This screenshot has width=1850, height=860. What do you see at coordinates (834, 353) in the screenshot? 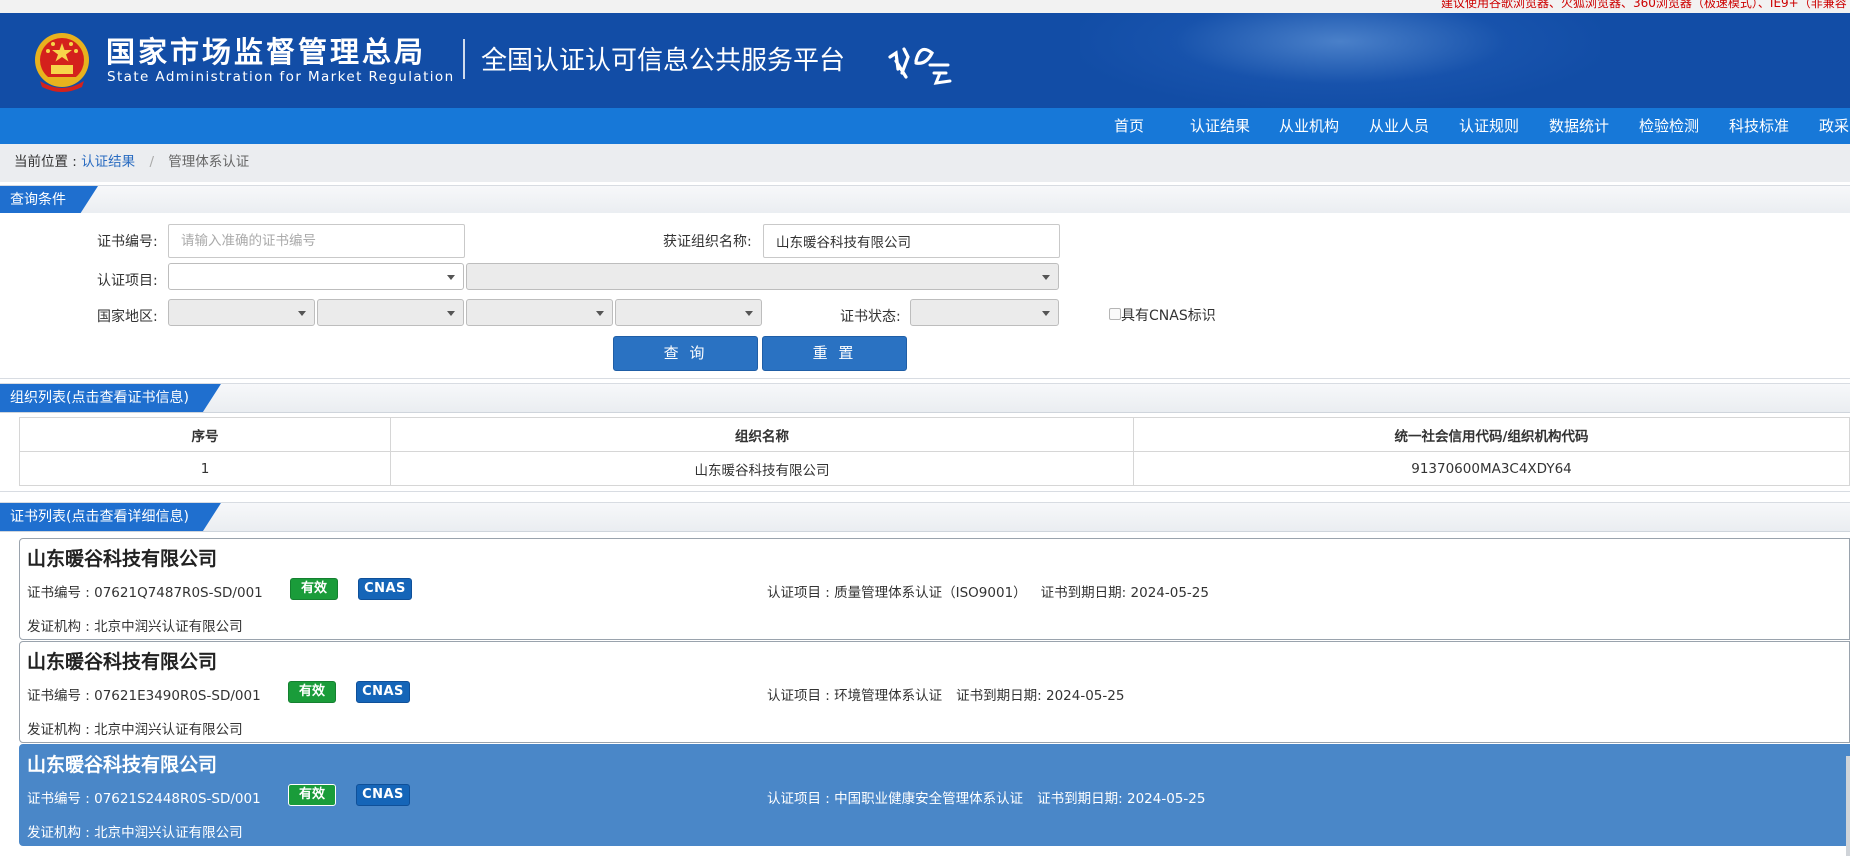
I see `reset-button: 重 置` at bounding box center [834, 353].